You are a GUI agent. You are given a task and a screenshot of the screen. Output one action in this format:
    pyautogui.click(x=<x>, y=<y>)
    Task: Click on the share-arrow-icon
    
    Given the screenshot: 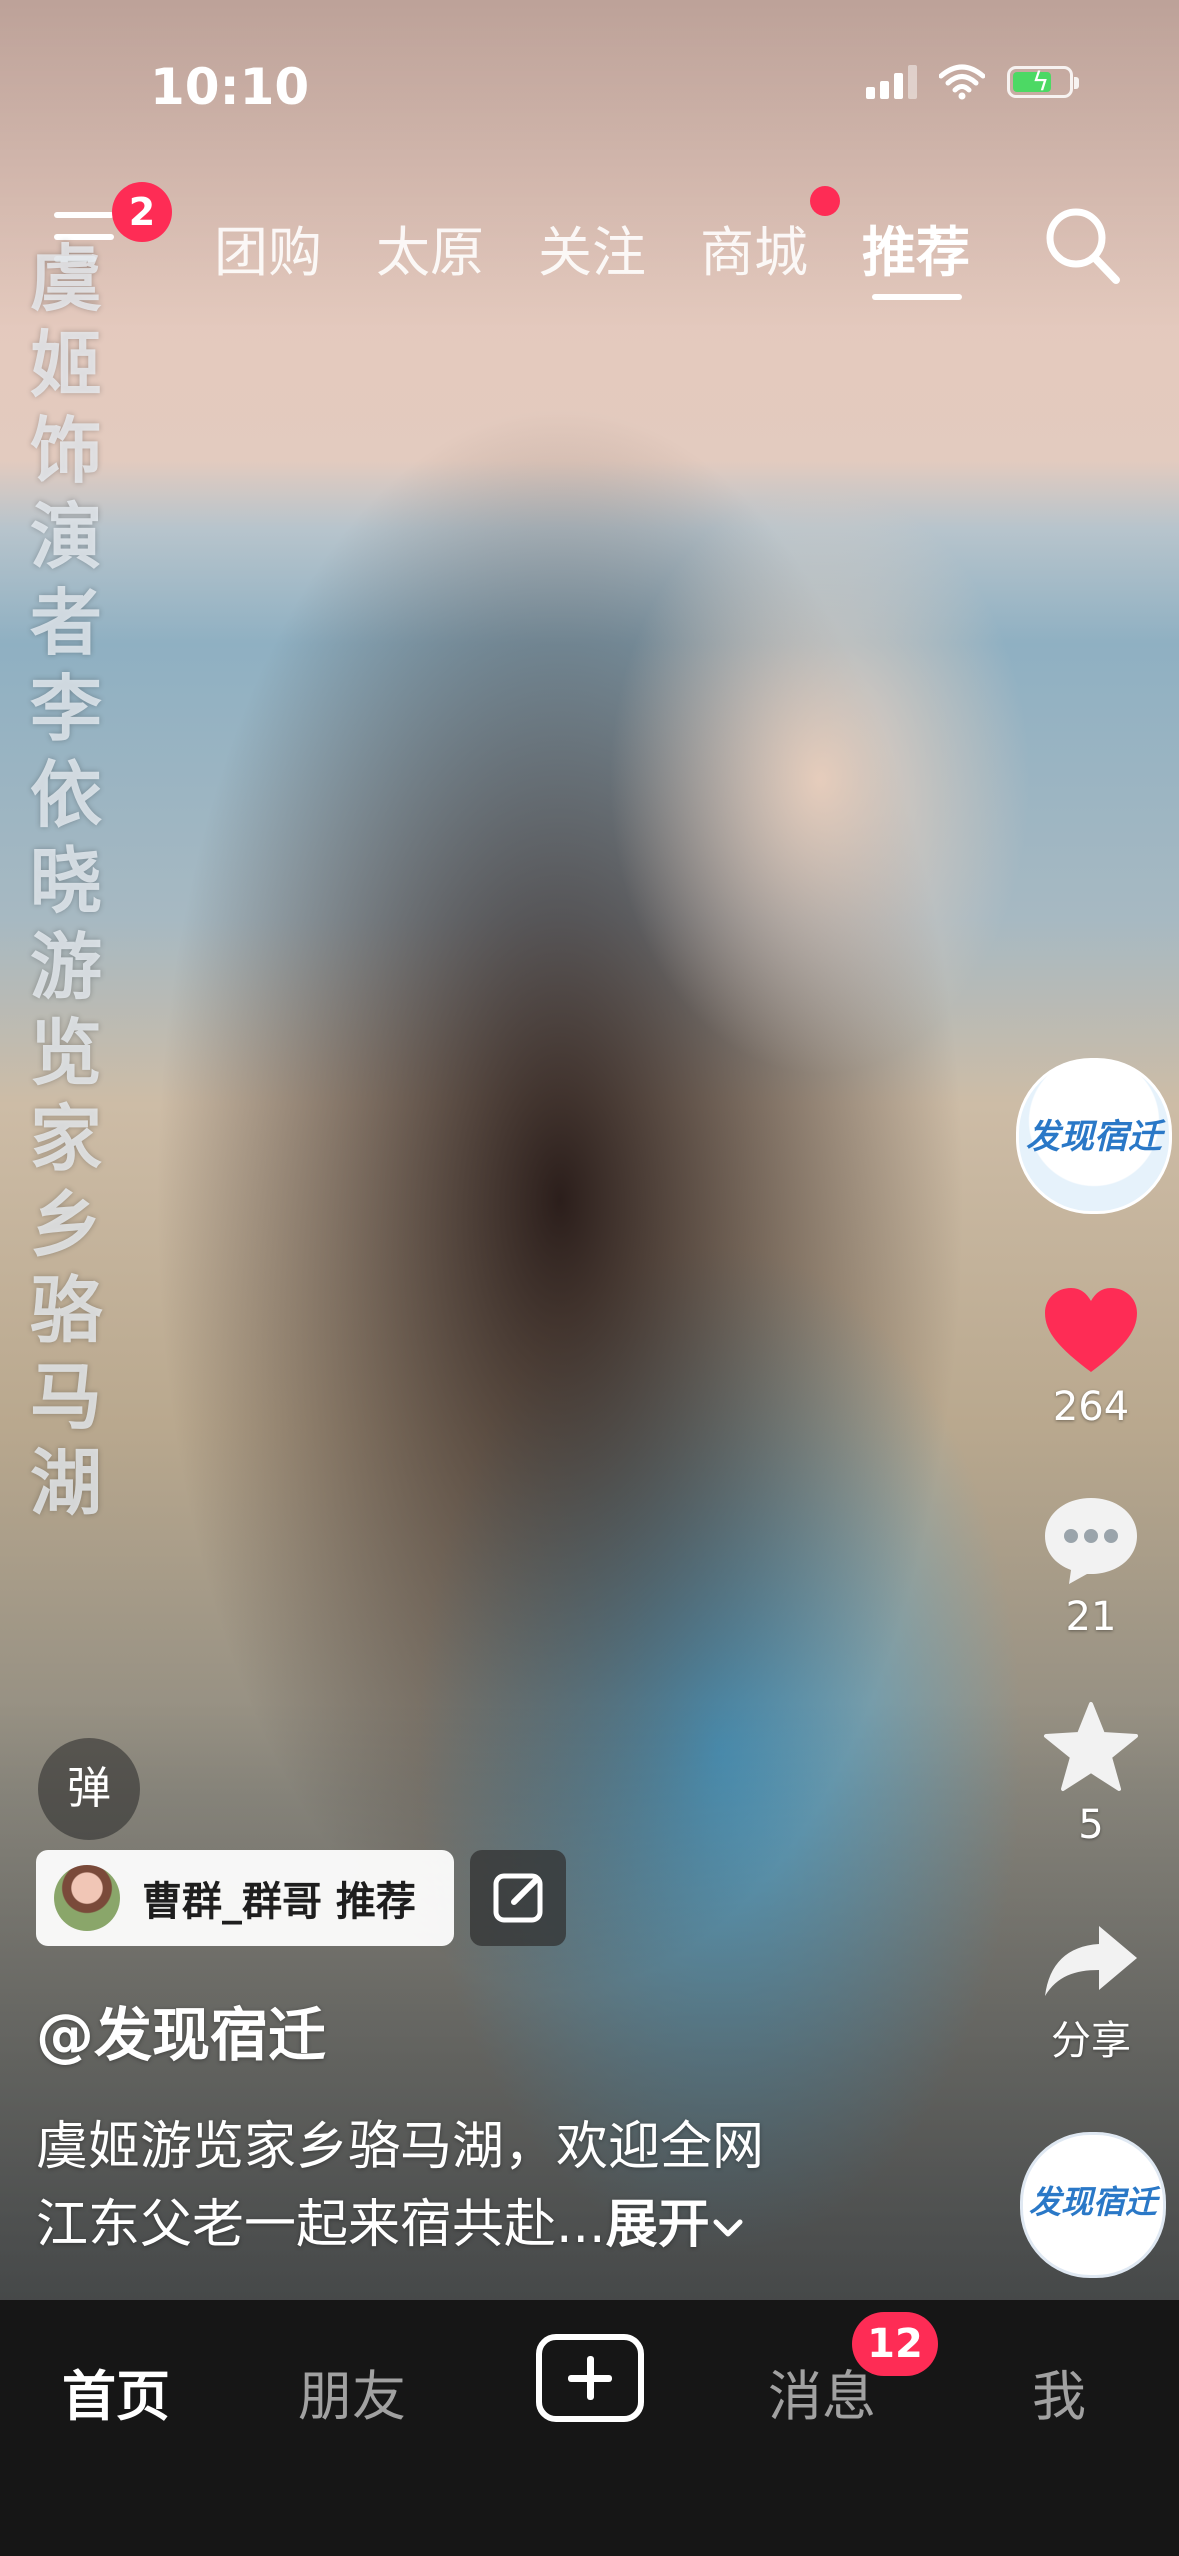 What is the action you would take?
    pyautogui.click(x=1091, y=1961)
    